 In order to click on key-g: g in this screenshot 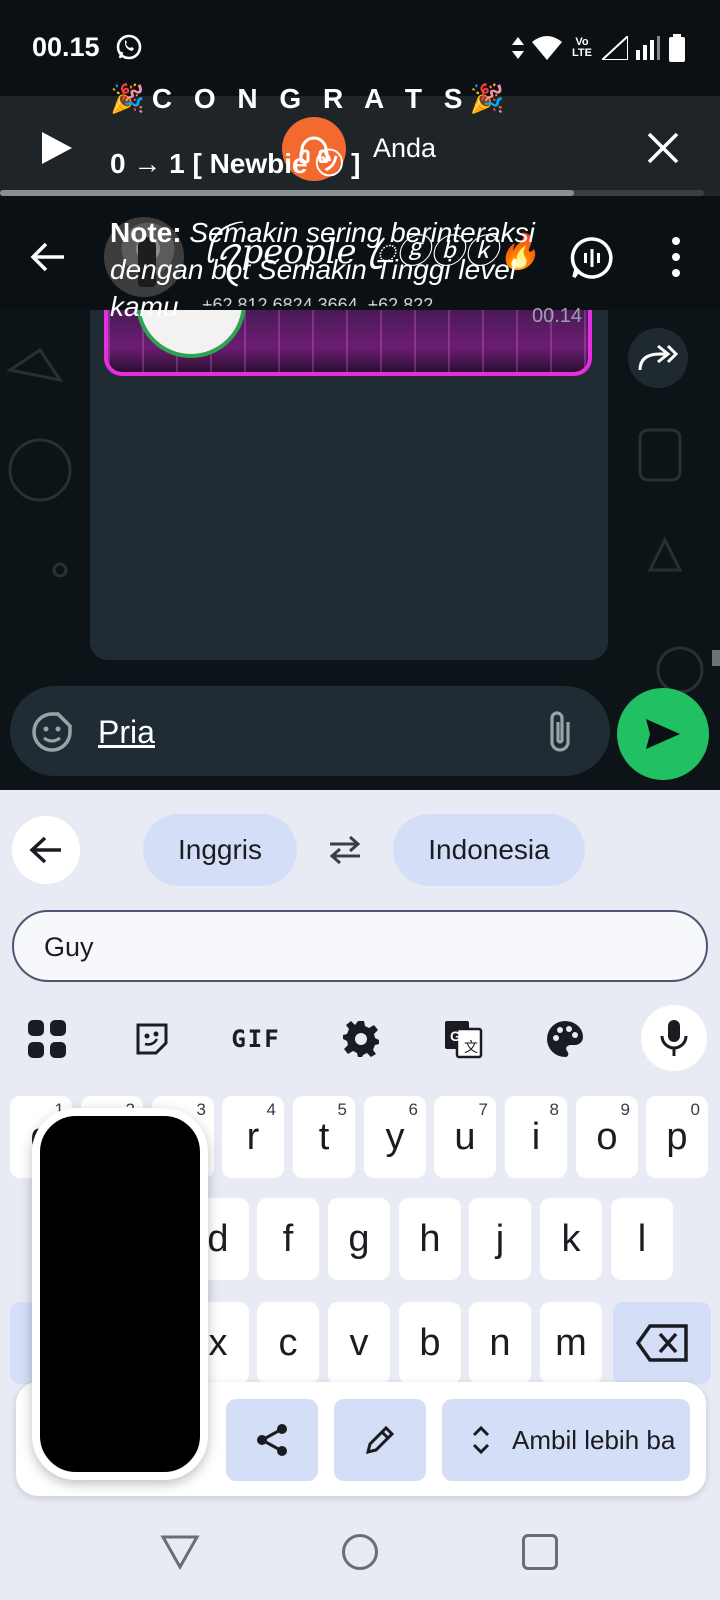, I will do `click(359, 1239)`.